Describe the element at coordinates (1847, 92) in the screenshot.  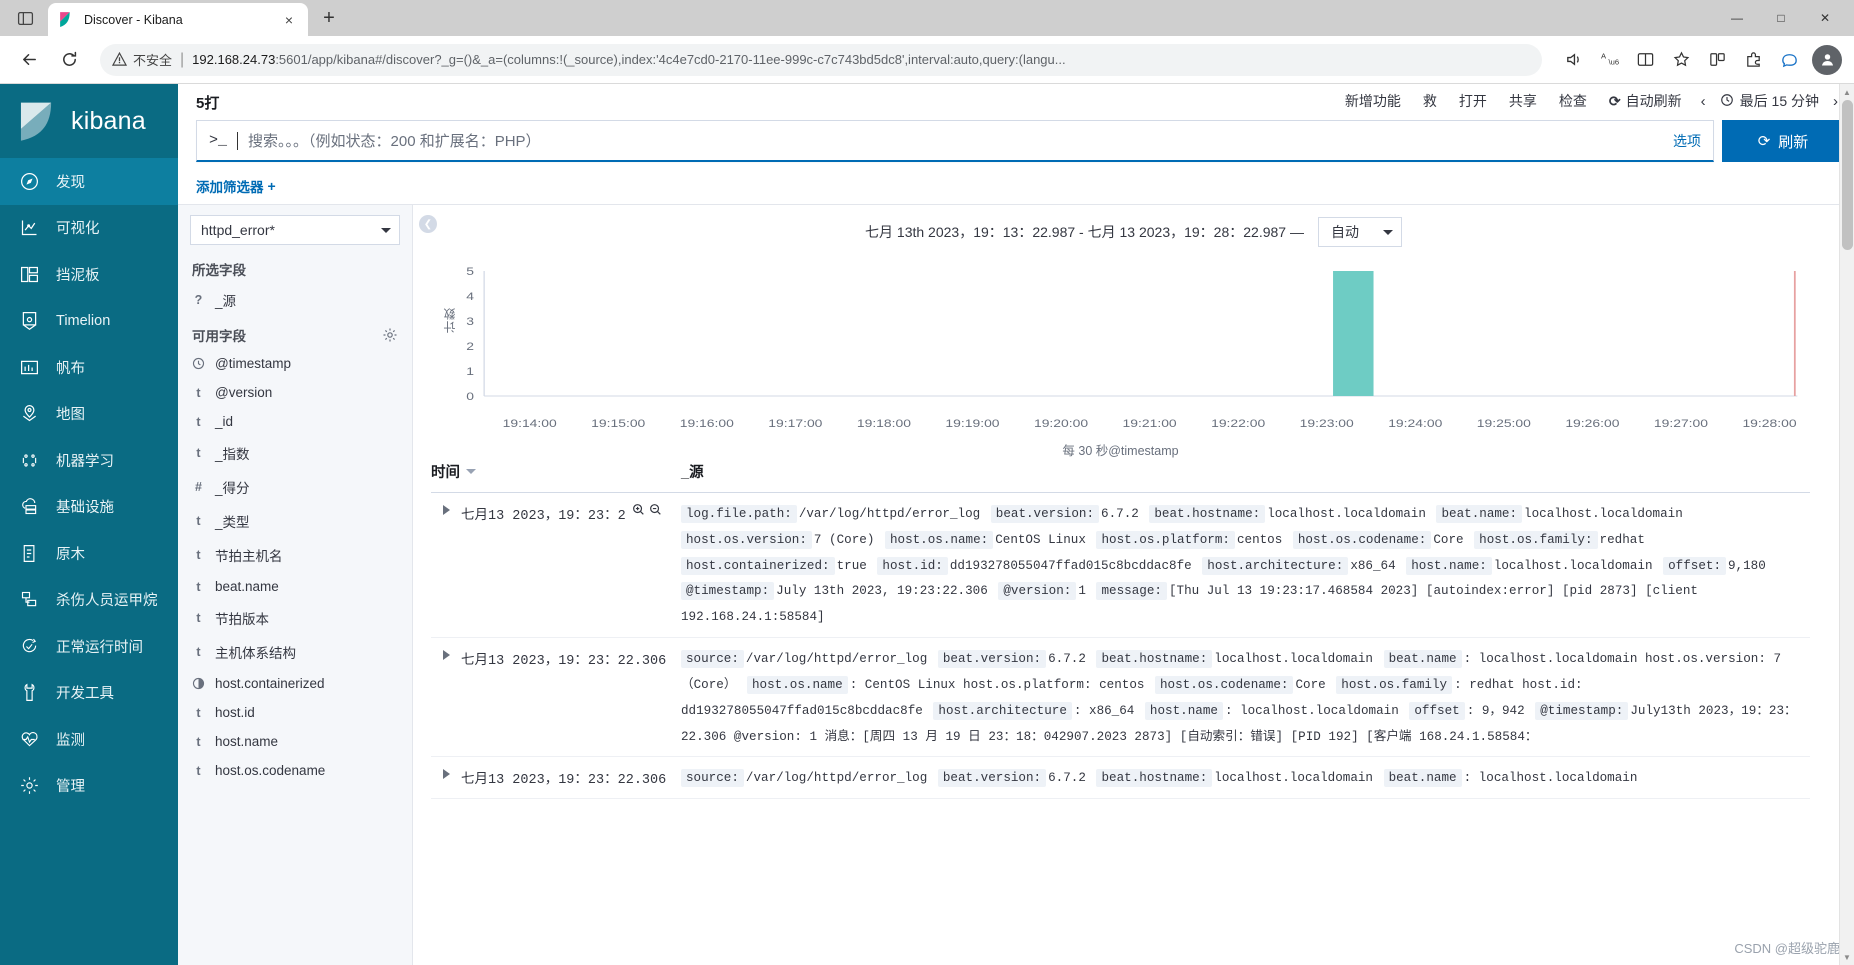
I see `scroll-up-arrow-icon: ▲` at that location.